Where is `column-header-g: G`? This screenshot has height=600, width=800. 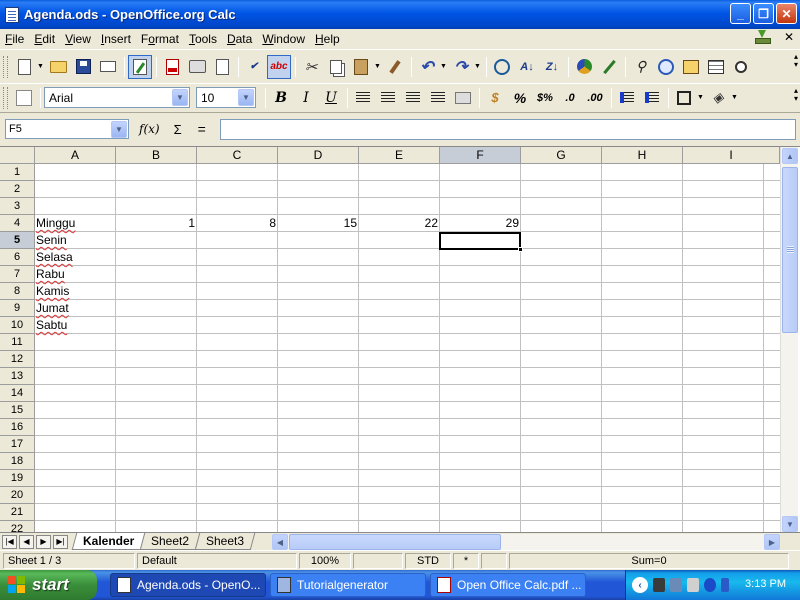 column-header-g: G is located at coordinates (561, 155).